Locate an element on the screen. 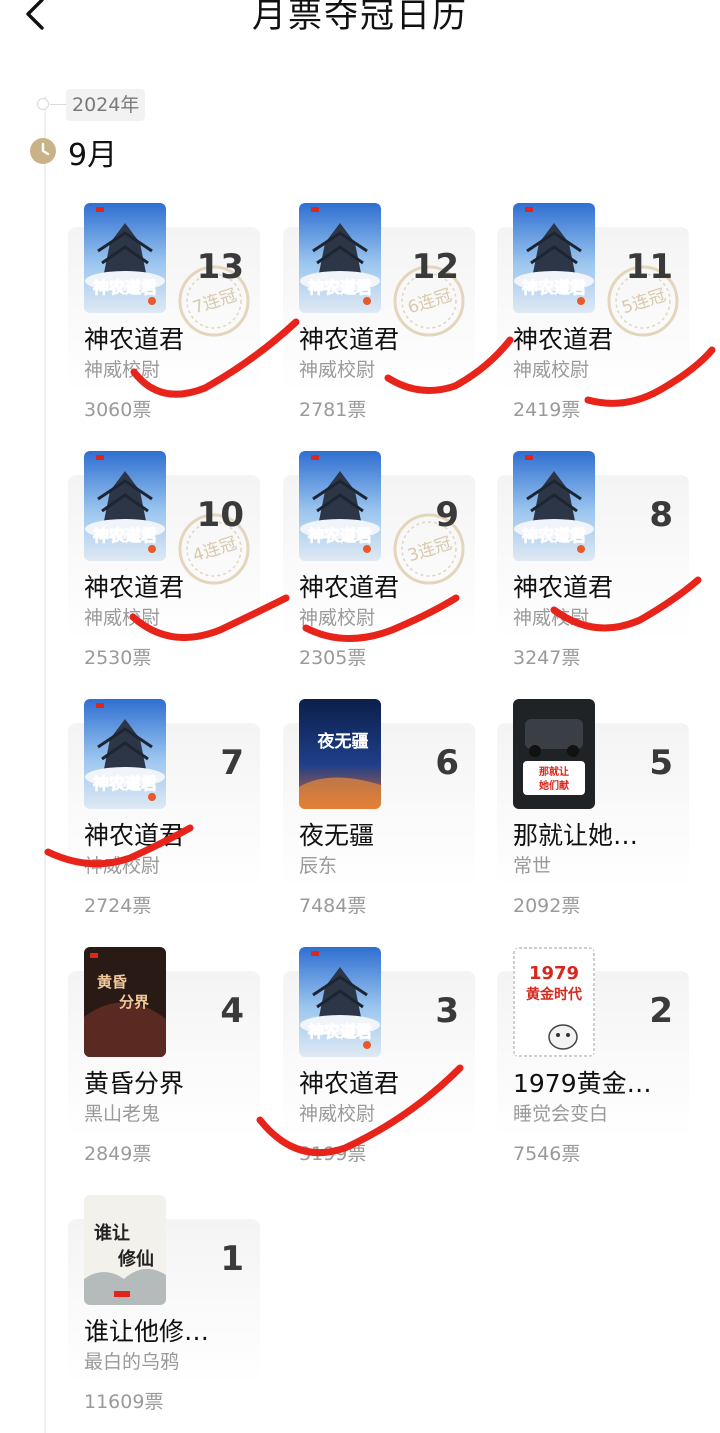 This screenshot has width=720, height=1433. rank-number: 13 is located at coordinates (220, 267).